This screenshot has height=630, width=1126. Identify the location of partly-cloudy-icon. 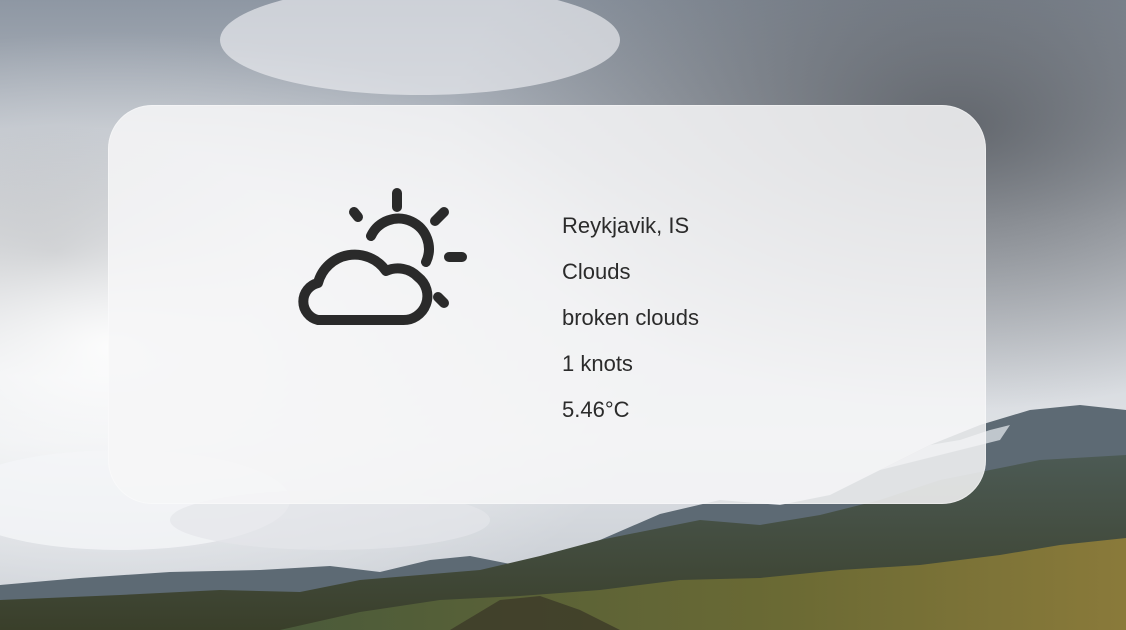
(382, 257).